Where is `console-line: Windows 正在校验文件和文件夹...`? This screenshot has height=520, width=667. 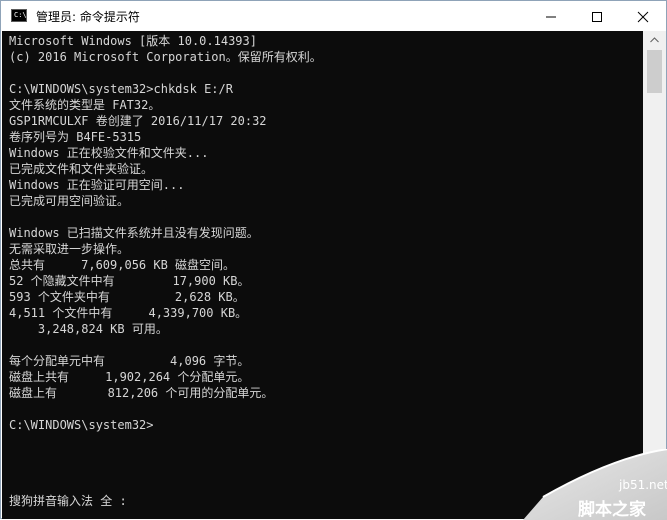
console-line: Windows 正在校验文件和文件夹... is located at coordinates (109, 153).